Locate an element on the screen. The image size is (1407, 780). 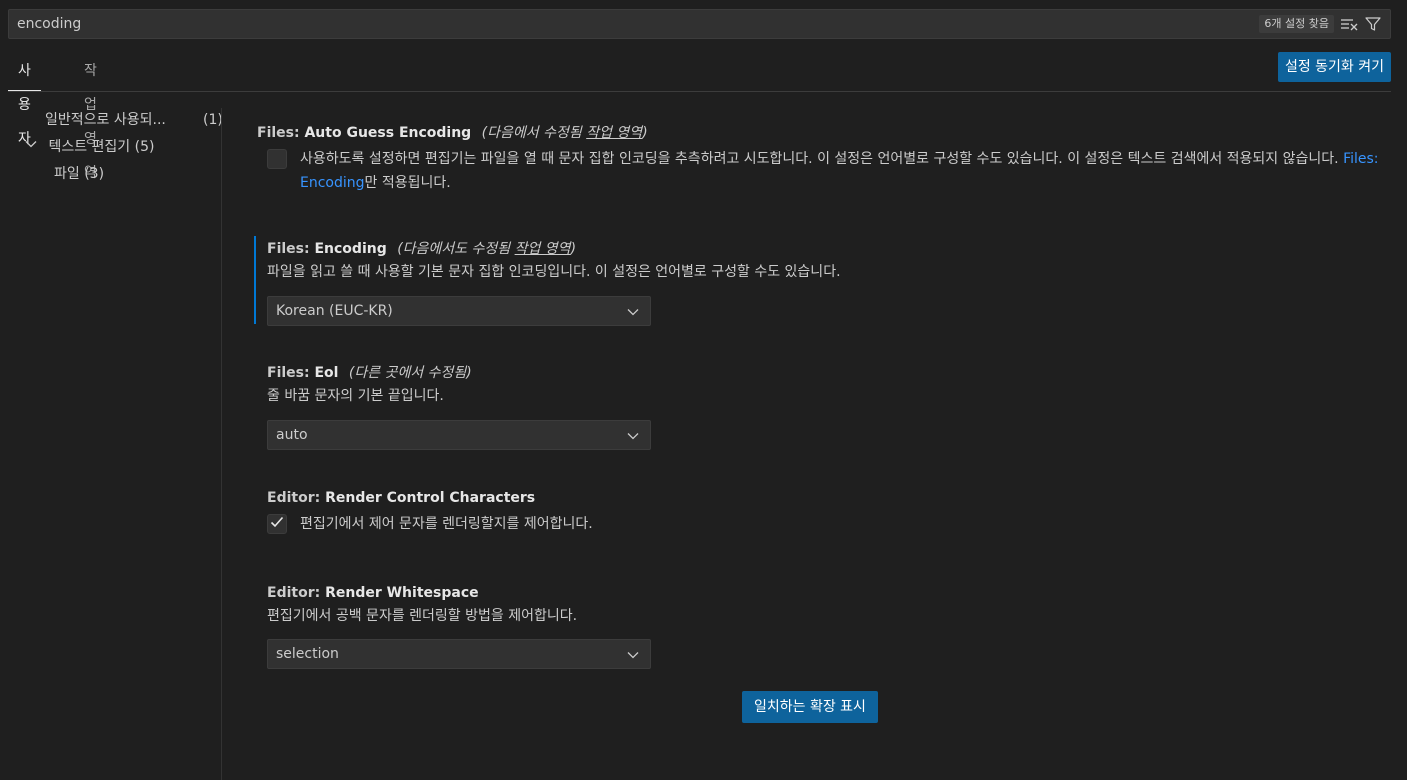
search-input is located at coordinates (617, 24).